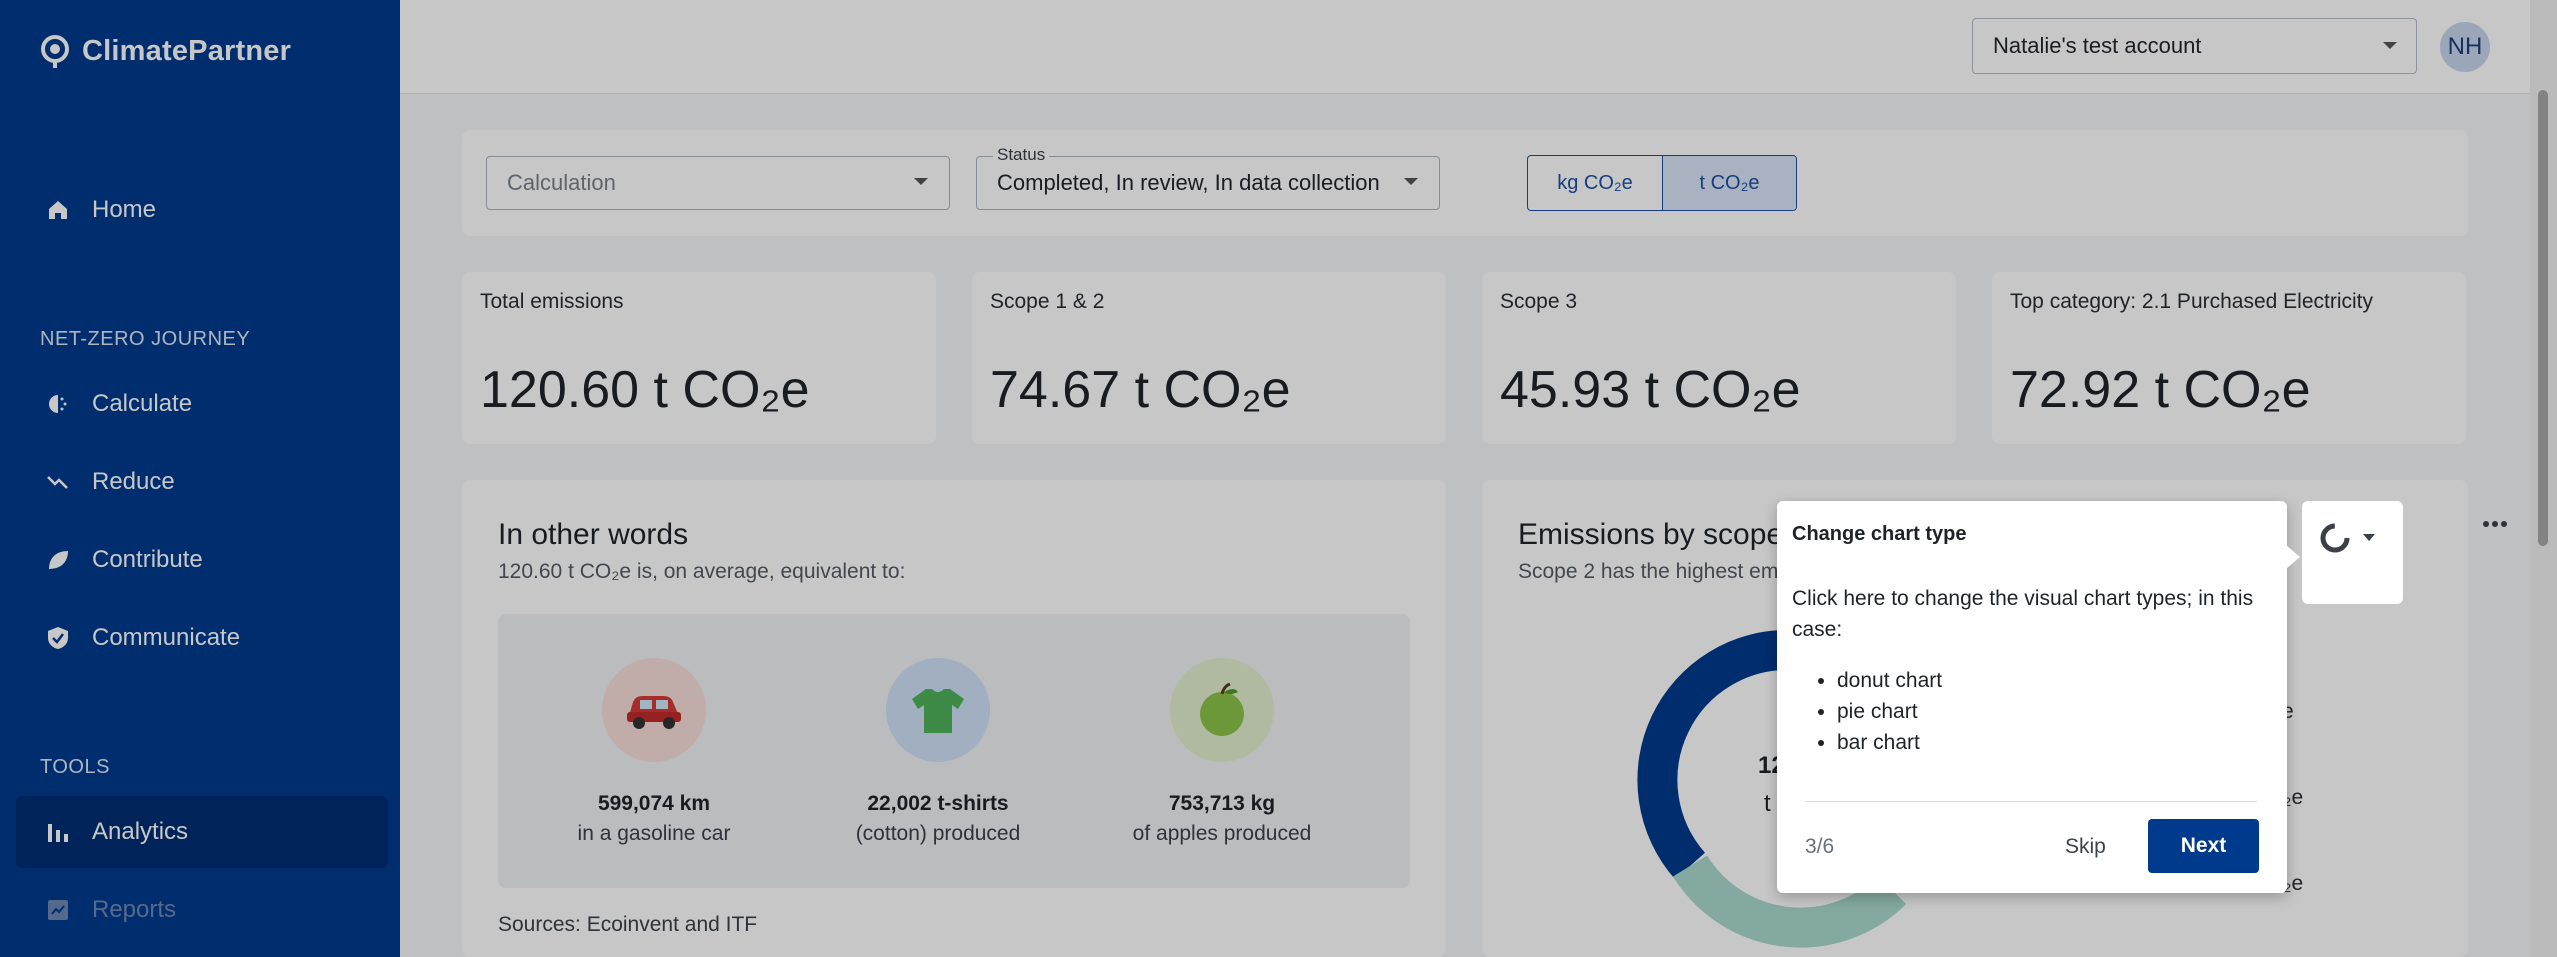 The width and height of the screenshot is (2557, 957). I want to click on divider, so click(2031, 801).